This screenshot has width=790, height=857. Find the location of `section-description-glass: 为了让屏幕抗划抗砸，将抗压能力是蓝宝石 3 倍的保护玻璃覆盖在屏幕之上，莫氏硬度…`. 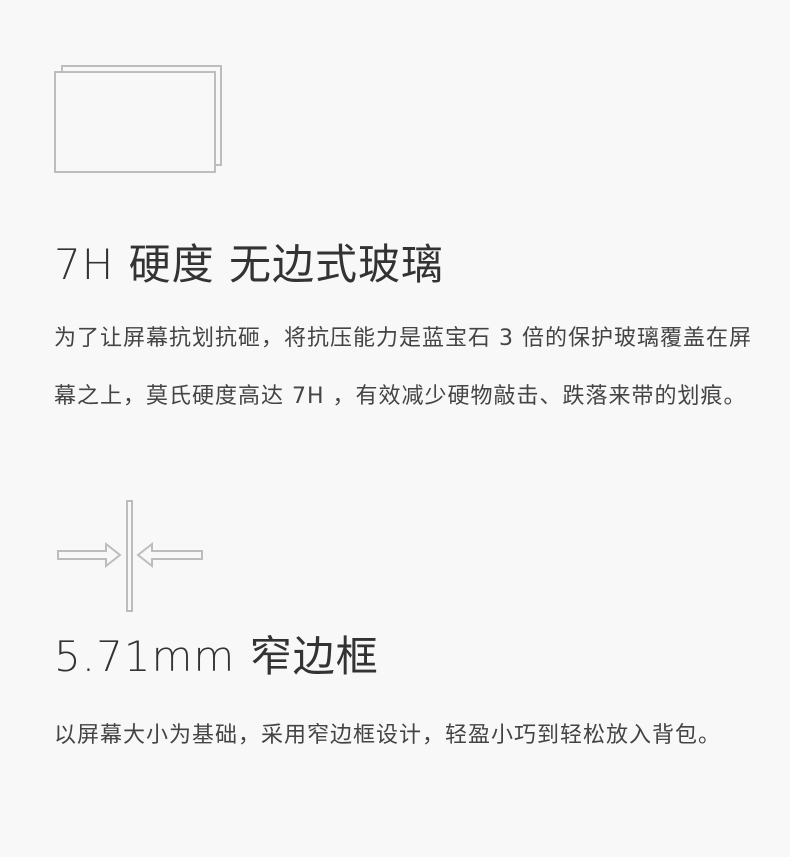

section-description-glass: 为了让屏幕抗划抗砸，将抗压能力是蓝宝石 3 倍的保护玻璃覆盖在屏幕之上，莫氏硬度… is located at coordinates (403, 367).